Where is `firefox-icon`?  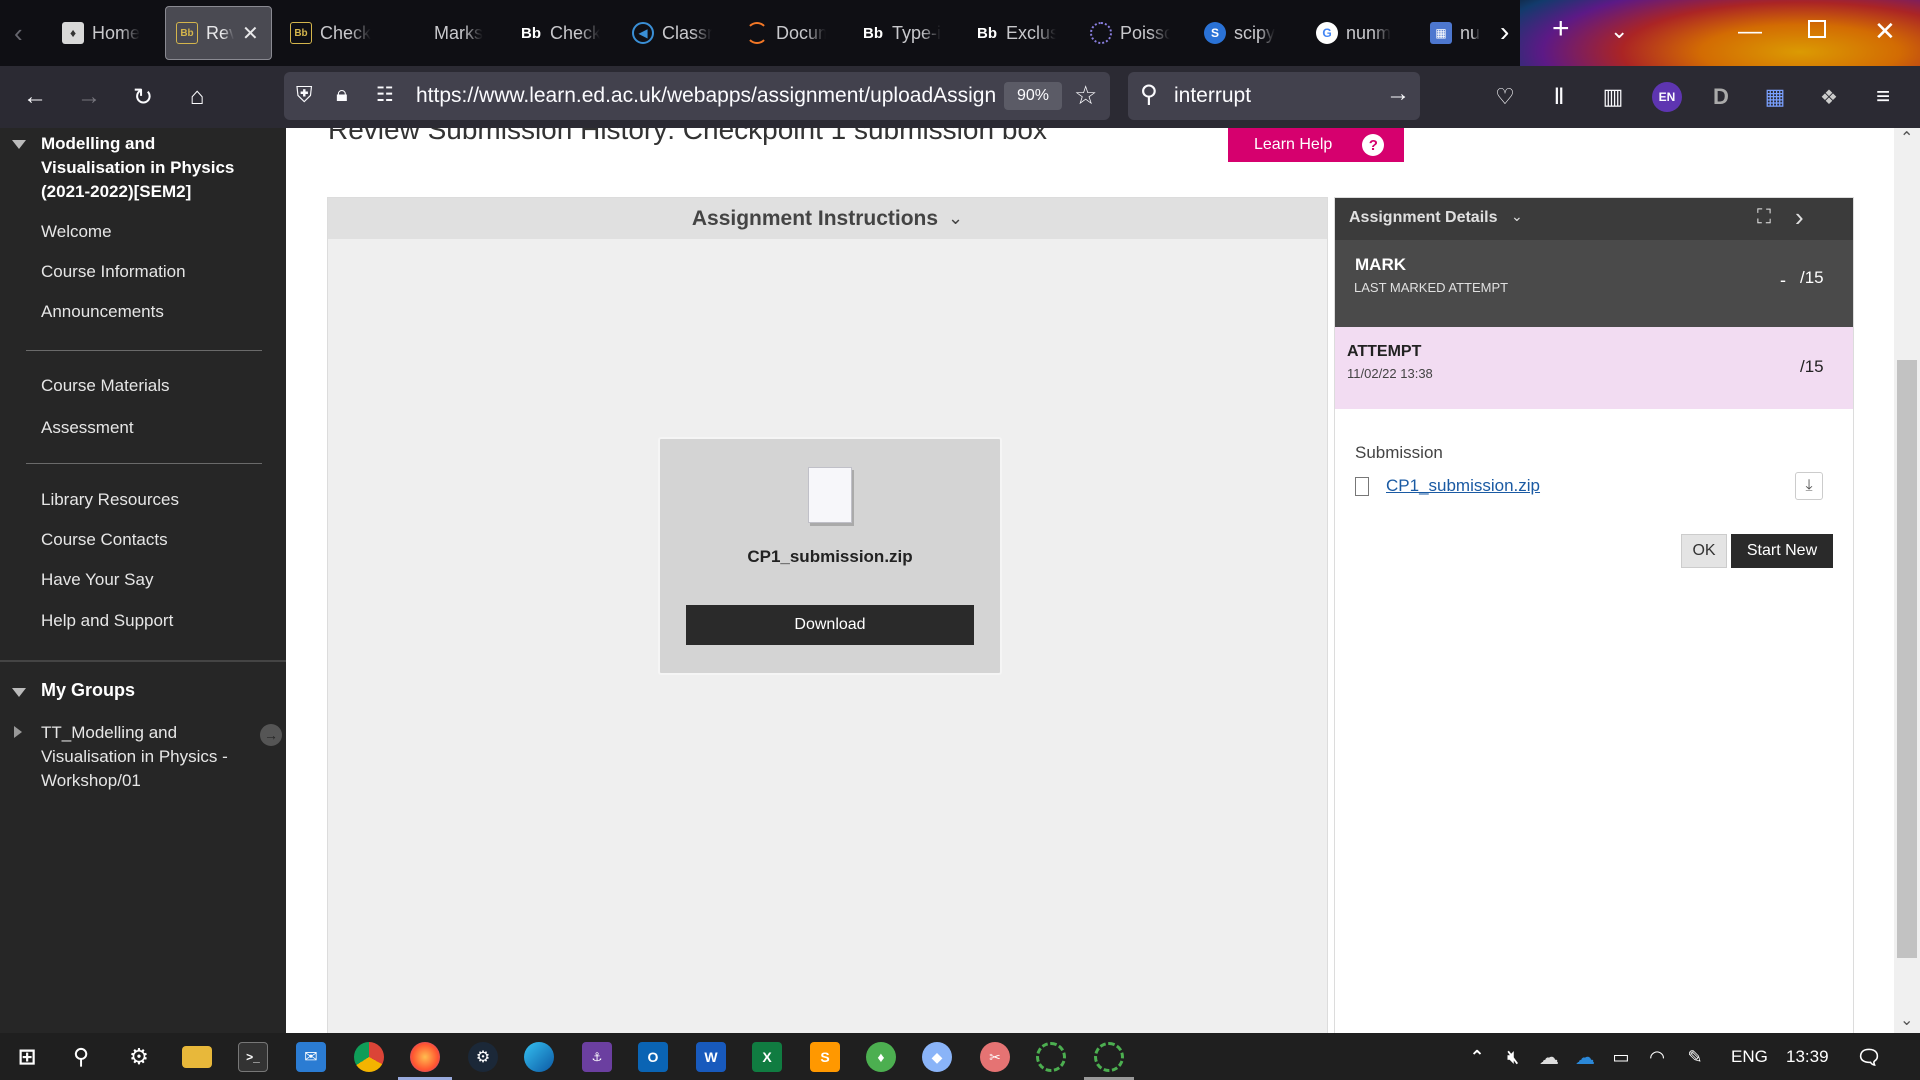
firefox-icon is located at coordinates (425, 1057).